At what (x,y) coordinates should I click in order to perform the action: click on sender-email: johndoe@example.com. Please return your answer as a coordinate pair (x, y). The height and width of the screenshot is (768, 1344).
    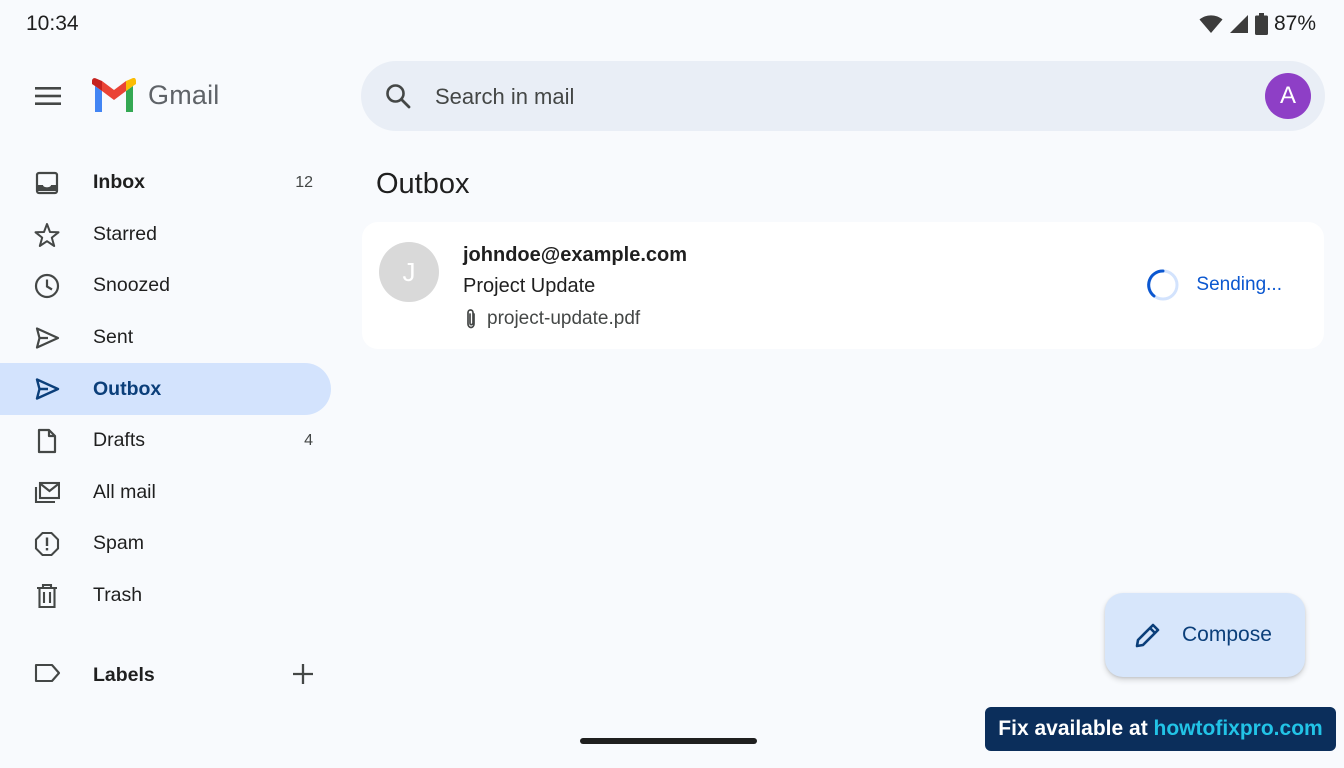
    Looking at the image, I should click on (575, 255).